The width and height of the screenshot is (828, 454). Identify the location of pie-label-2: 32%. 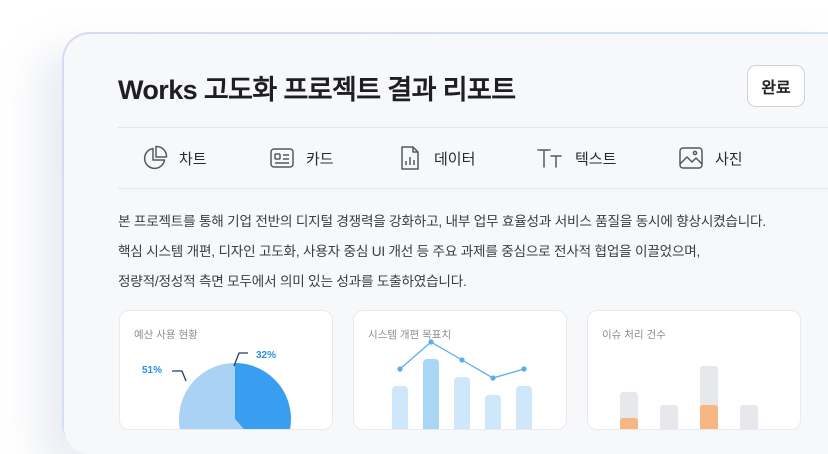
(266, 355).